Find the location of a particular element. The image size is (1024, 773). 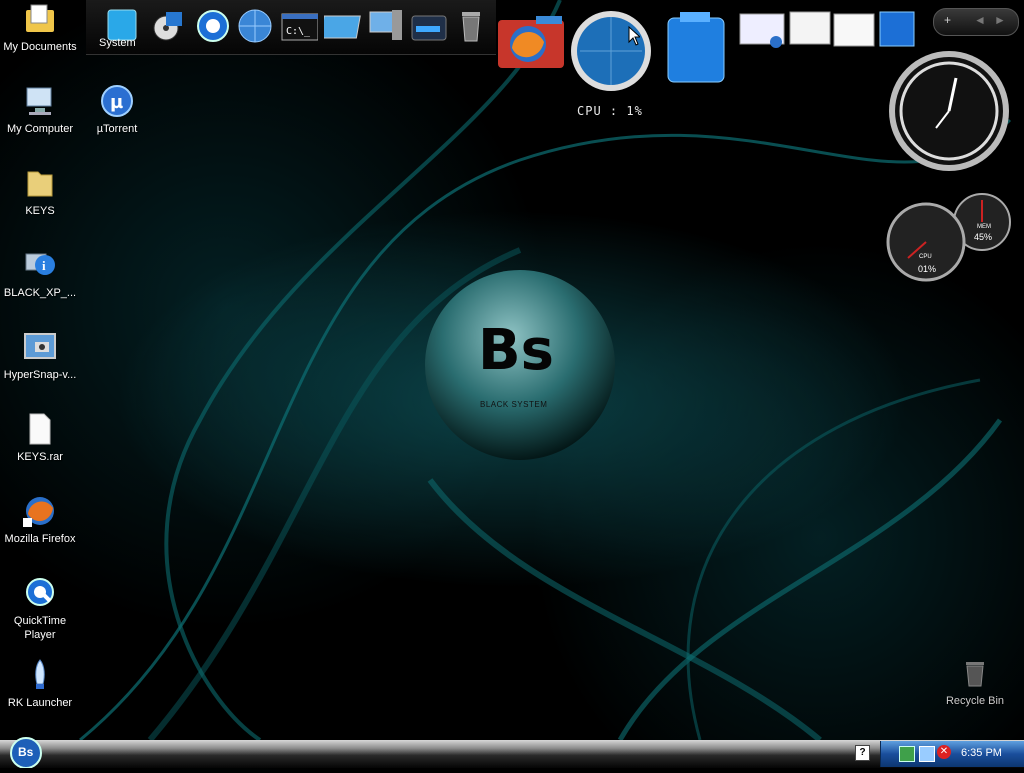

svg-text: i is located at coordinates (44, 265).